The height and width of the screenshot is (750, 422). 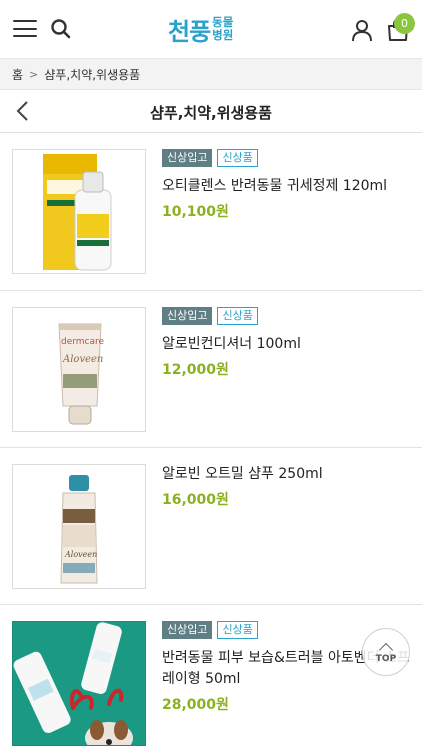 What do you see at coordinates (195, 370) in the screenshot?
I see `product-price: 12,000원` at bounding box center [195, 370].